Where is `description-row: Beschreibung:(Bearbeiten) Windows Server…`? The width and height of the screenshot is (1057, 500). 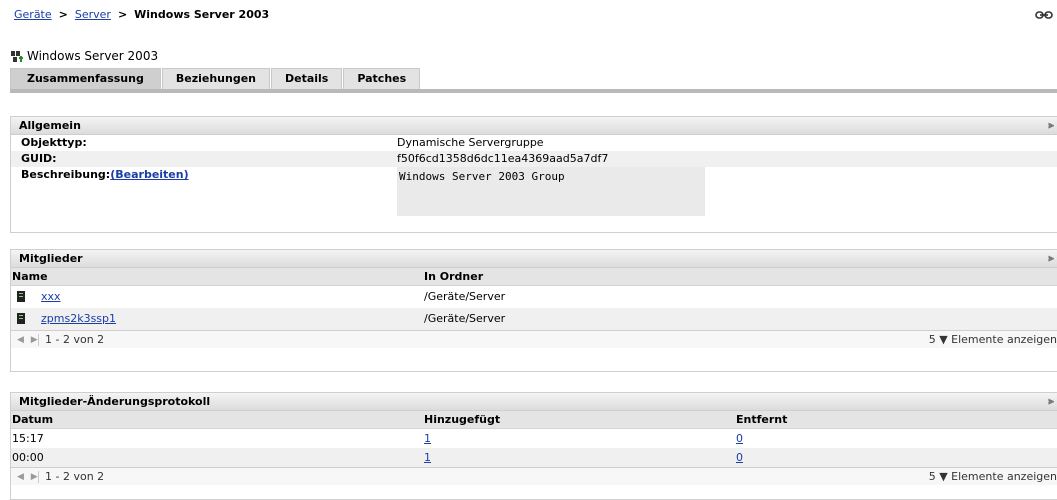
description-row: Beschreibung:(Bearbeiten) Windows Server… is located at coordinates (534, 191).